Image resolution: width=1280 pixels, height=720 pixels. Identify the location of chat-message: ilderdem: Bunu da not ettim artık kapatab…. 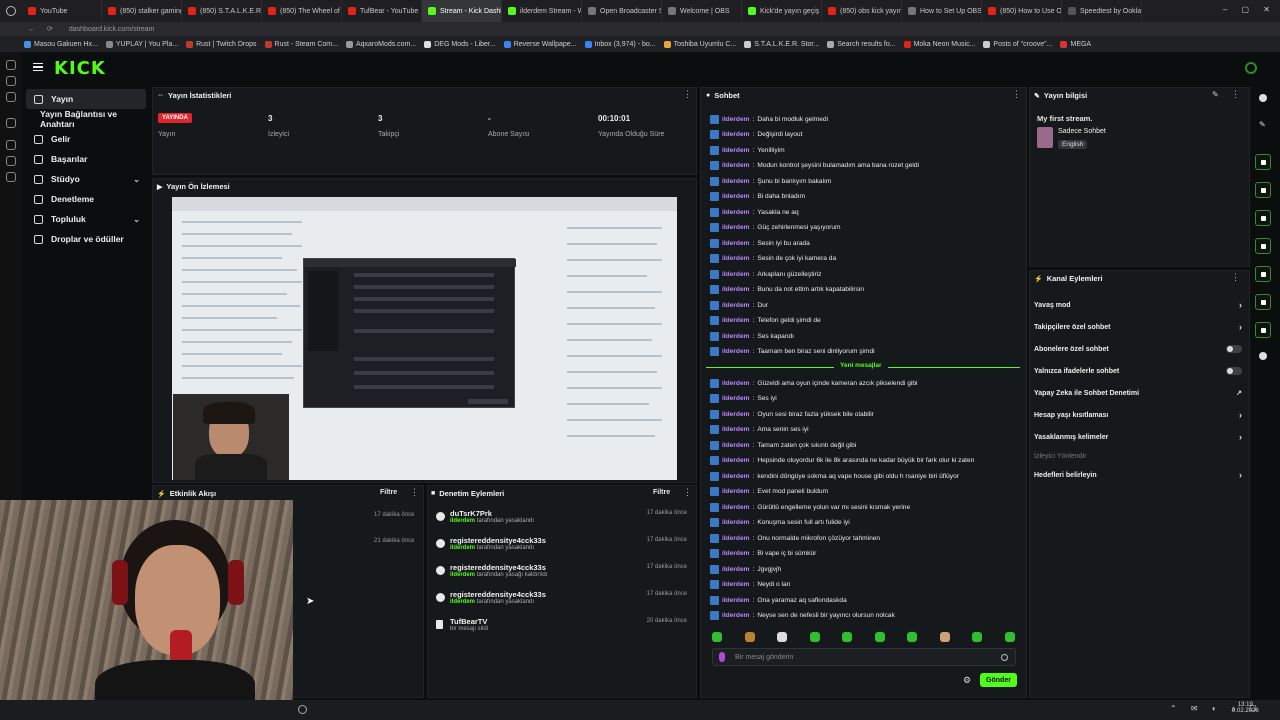
(865, 290).